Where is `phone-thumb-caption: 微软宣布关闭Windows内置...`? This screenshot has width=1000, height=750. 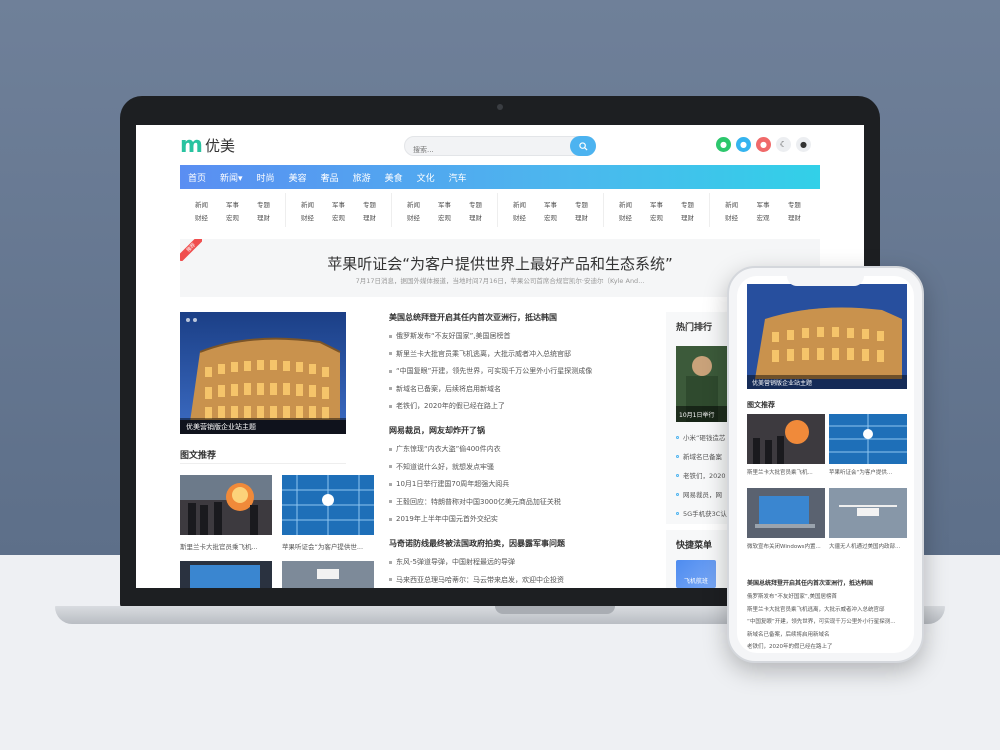 phone-thumb-caption: 微软宣布关闭Windows内置... is located at coordinates (786, 546).